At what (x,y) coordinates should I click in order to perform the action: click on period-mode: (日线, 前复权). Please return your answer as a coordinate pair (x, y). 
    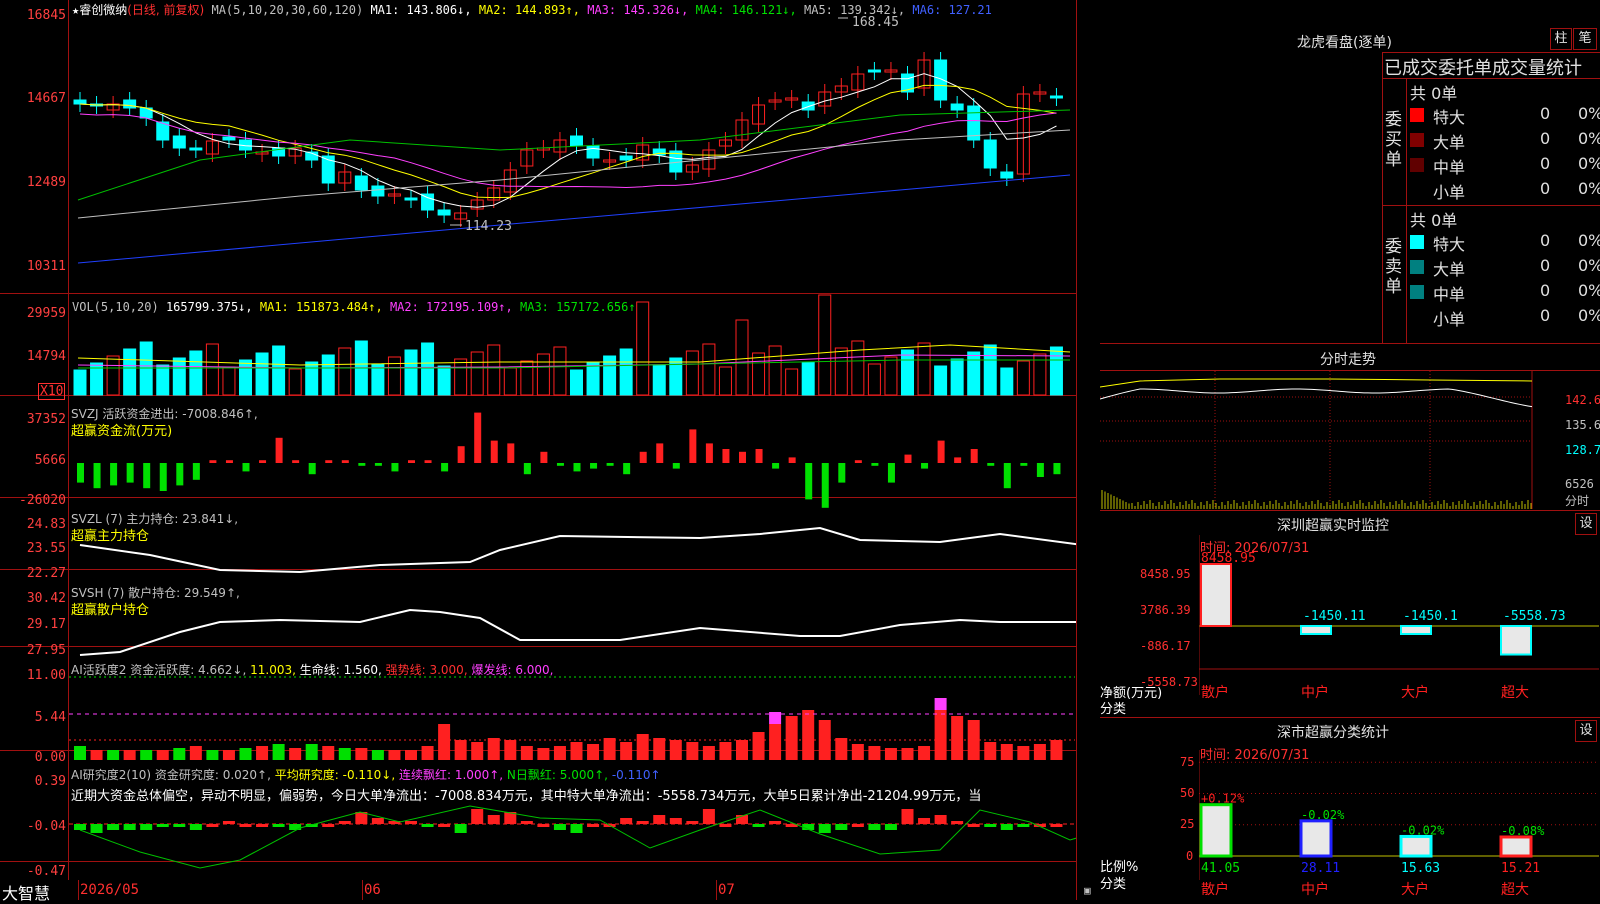
    Looking at the image, I should click on (165, 10).